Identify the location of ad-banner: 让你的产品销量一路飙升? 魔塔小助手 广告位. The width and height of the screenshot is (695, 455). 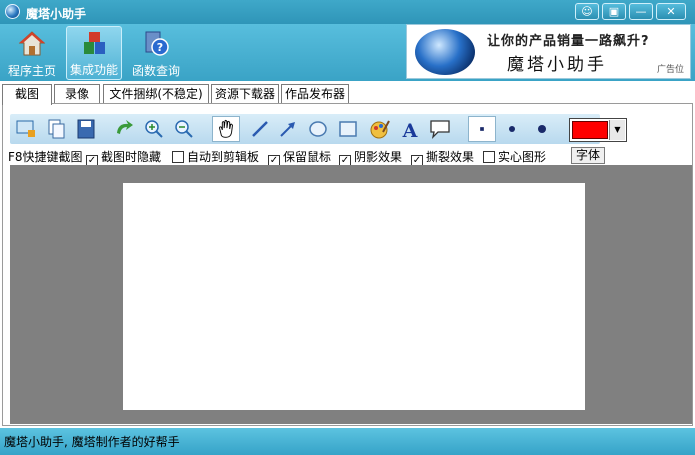
(548, 51).